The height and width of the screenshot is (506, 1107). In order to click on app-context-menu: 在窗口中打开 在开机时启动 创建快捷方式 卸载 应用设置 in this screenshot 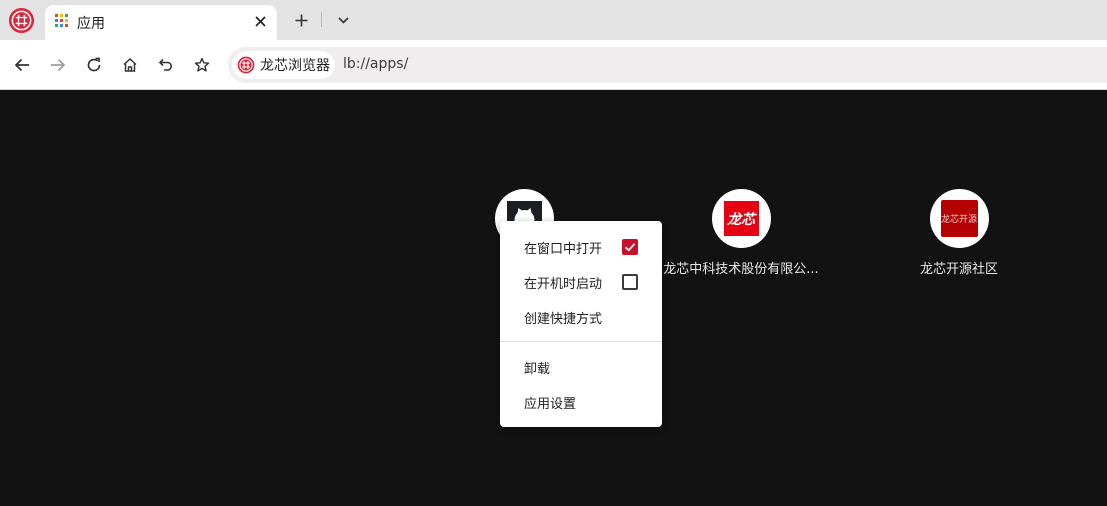, I will do `click(581, 324)`.